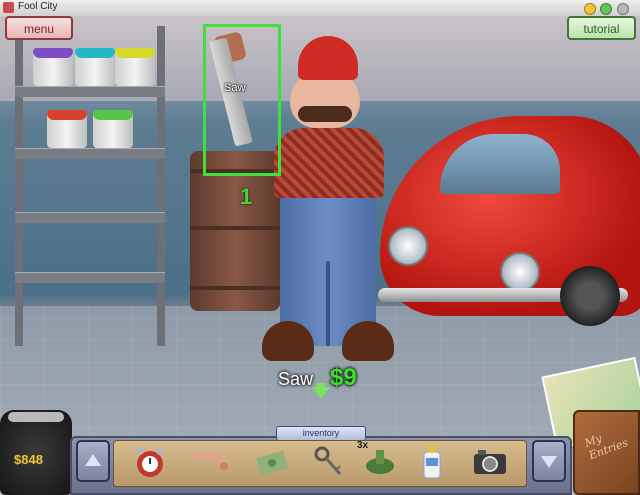  I want to click on price-amount: $9, so click(343, 377).